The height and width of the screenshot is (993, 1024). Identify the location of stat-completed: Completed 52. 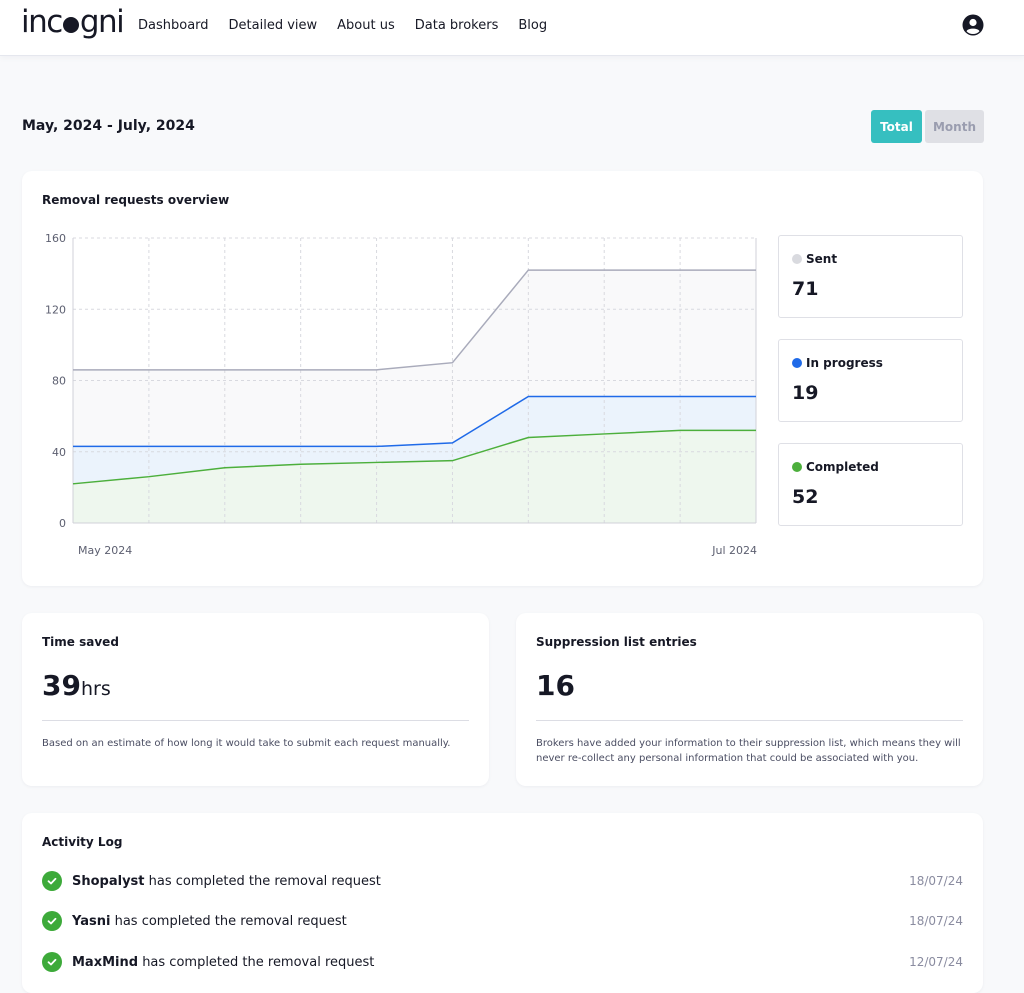
(870, 484).